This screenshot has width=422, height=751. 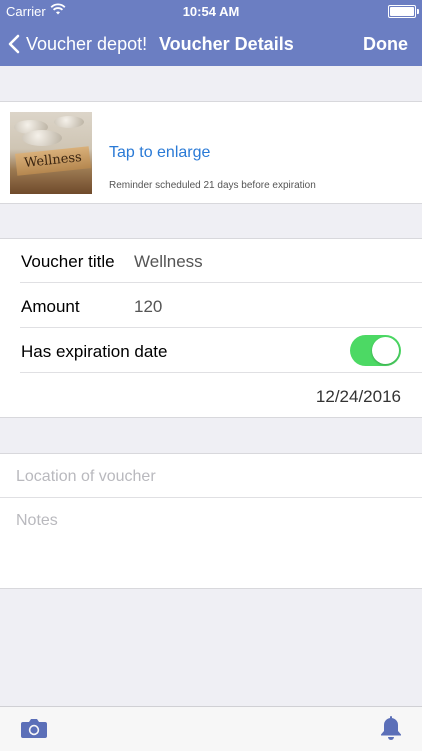 I want to click on amount-row: Amount 120, so click(x=211, y=306).